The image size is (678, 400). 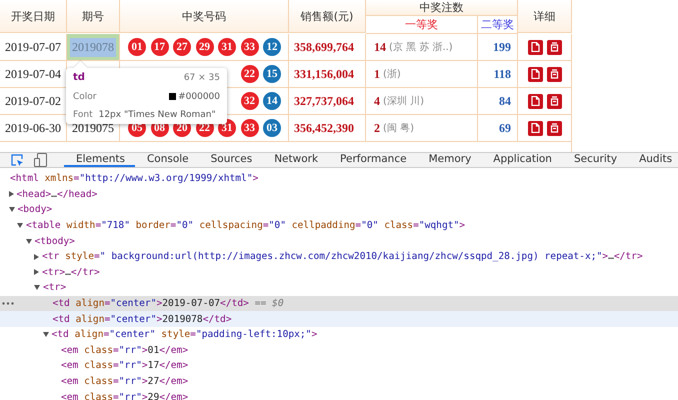 I want to click on first-prize-count: 2, so click(x=377, y=128).